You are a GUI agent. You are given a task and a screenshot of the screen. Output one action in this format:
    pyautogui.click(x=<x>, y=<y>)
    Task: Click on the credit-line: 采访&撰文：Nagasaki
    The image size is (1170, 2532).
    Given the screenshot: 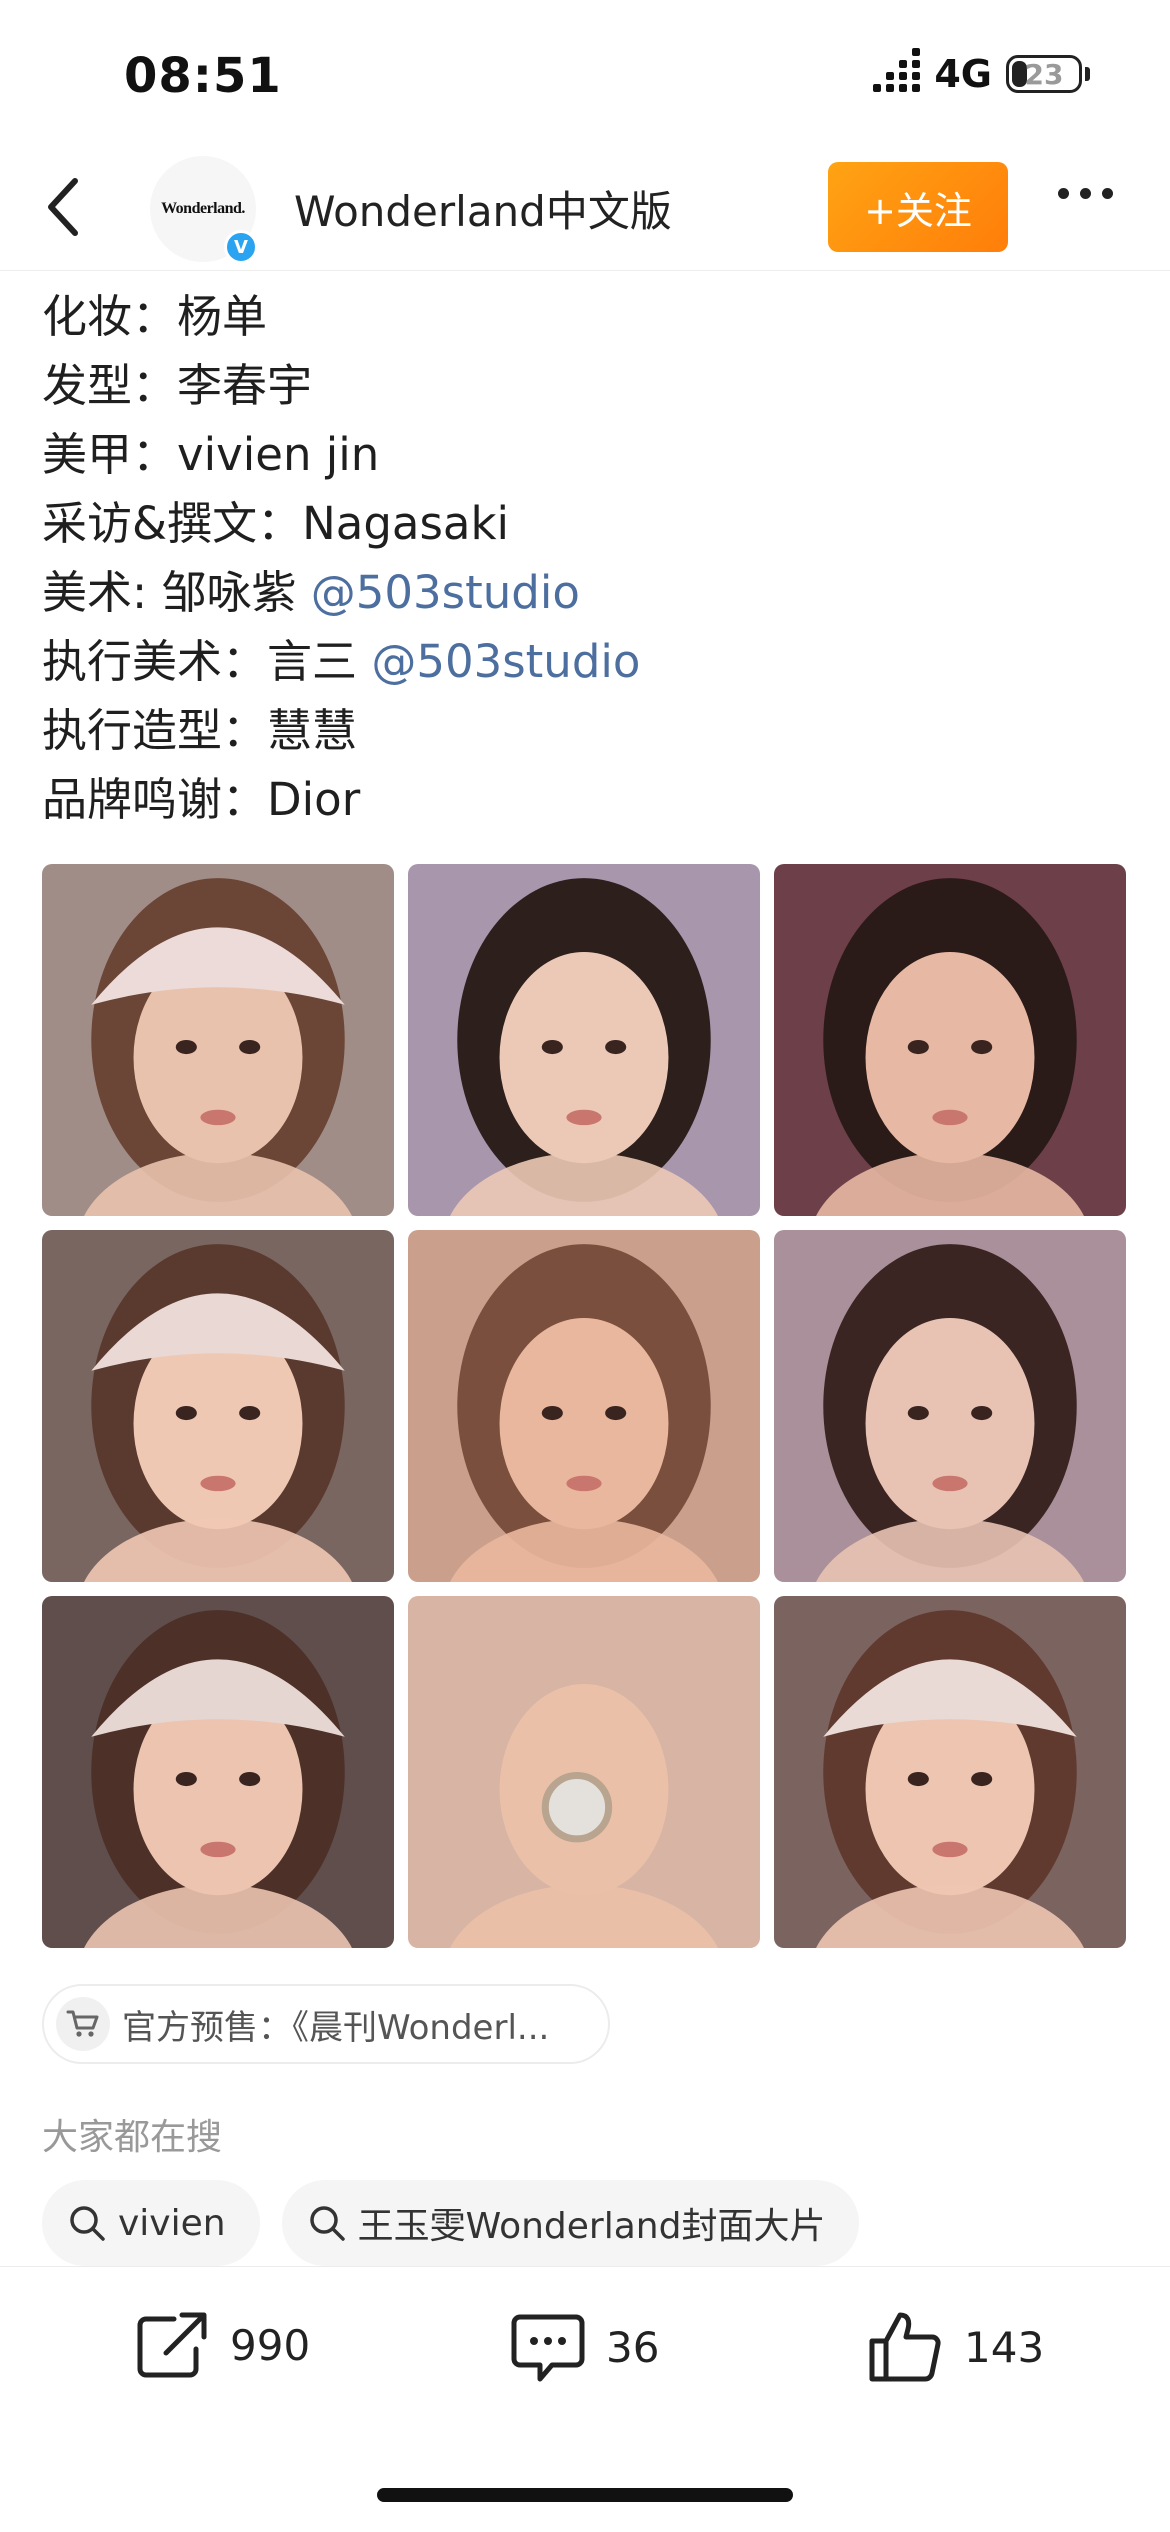 What is the action you would take?
    pyautogui.click(x=592, y=523)
    